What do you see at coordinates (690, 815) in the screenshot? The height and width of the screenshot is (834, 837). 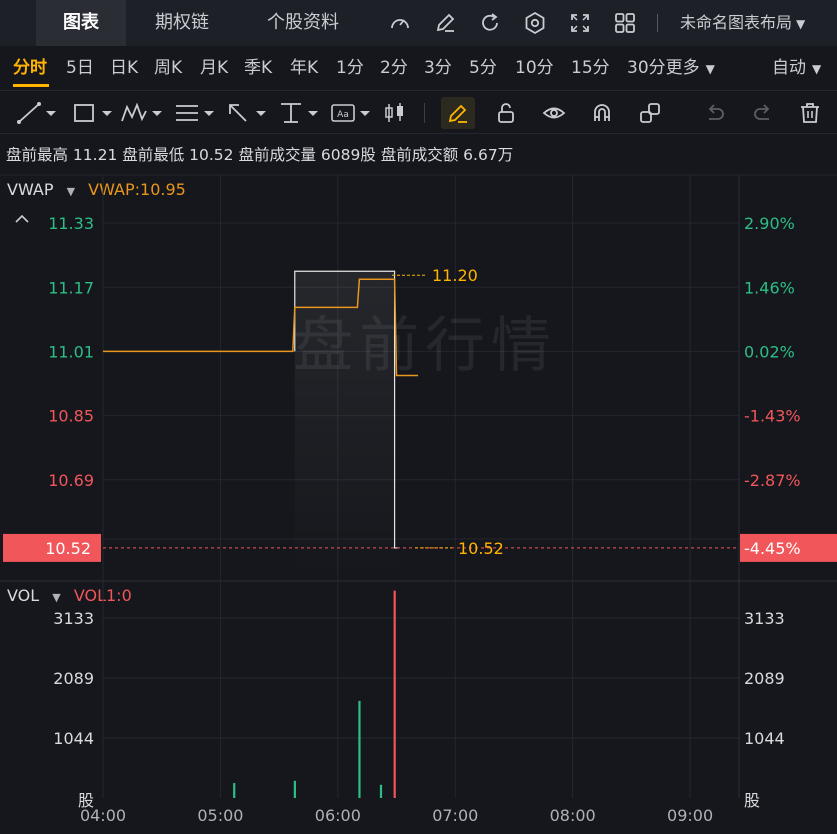 I see `x-tick-label: 09:00` at bounding box center [690, 815].